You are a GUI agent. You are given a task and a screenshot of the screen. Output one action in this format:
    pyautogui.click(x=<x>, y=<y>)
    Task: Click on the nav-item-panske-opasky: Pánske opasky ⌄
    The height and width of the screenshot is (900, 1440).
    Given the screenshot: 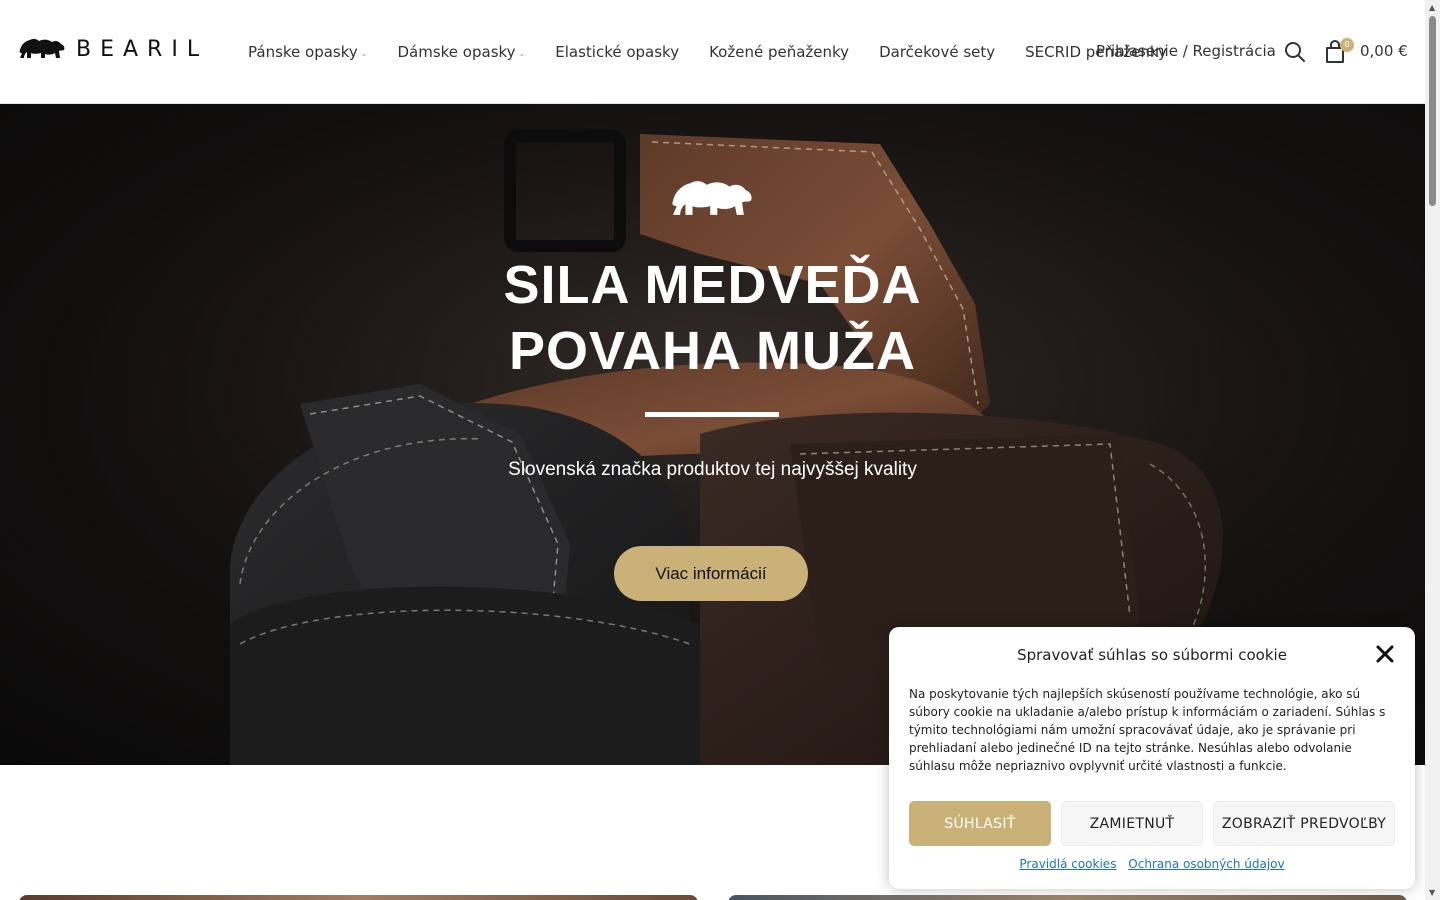 What is the action you would take?
    pyautogui.click(x=307, y=52)
    